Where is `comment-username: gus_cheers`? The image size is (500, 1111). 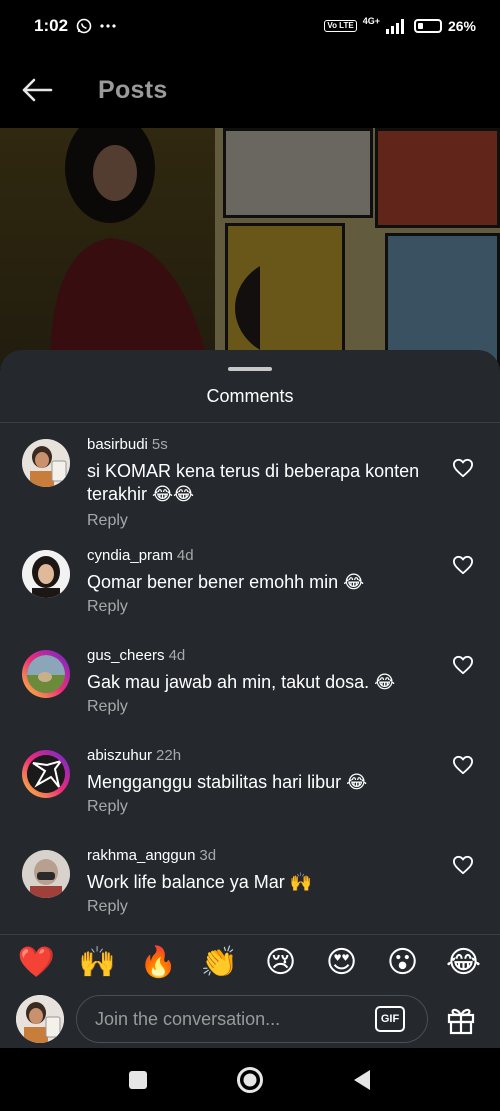 comment-username: gus_cheers is located at coordinates (126, 655).